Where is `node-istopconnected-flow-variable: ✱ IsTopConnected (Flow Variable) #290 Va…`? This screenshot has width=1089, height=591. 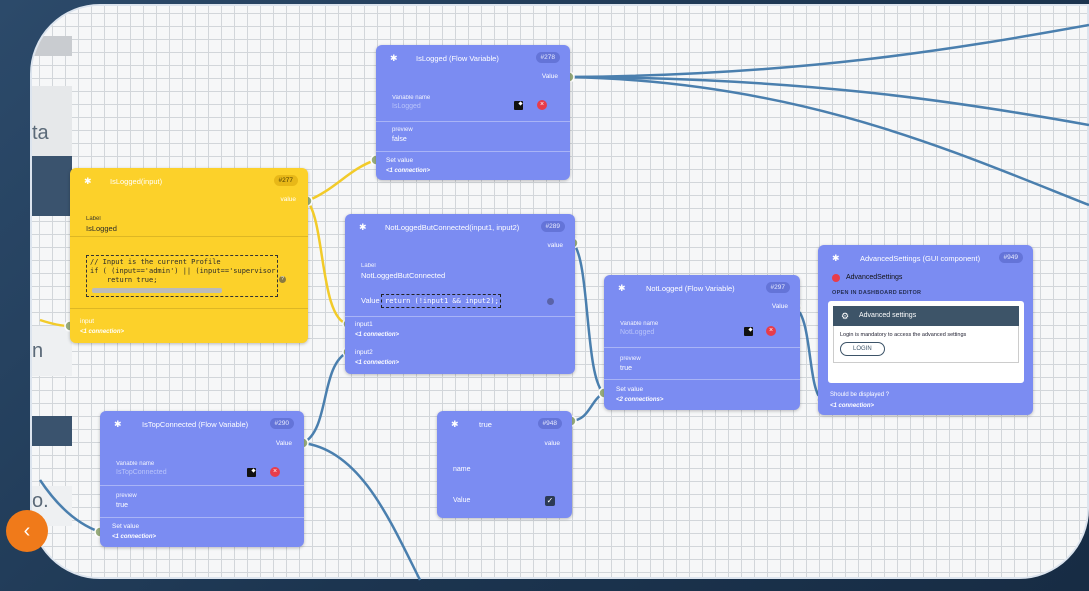 node-istopconnected-flow-variable: ✱ IsTopConnected (Flow Variable) #290 Va… is located at coordinates (202, 479).